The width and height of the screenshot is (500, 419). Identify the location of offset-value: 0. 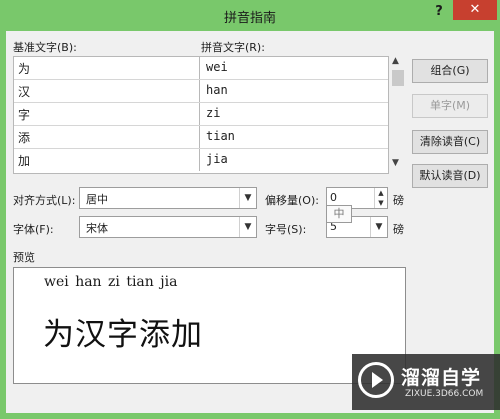
(333, 197).